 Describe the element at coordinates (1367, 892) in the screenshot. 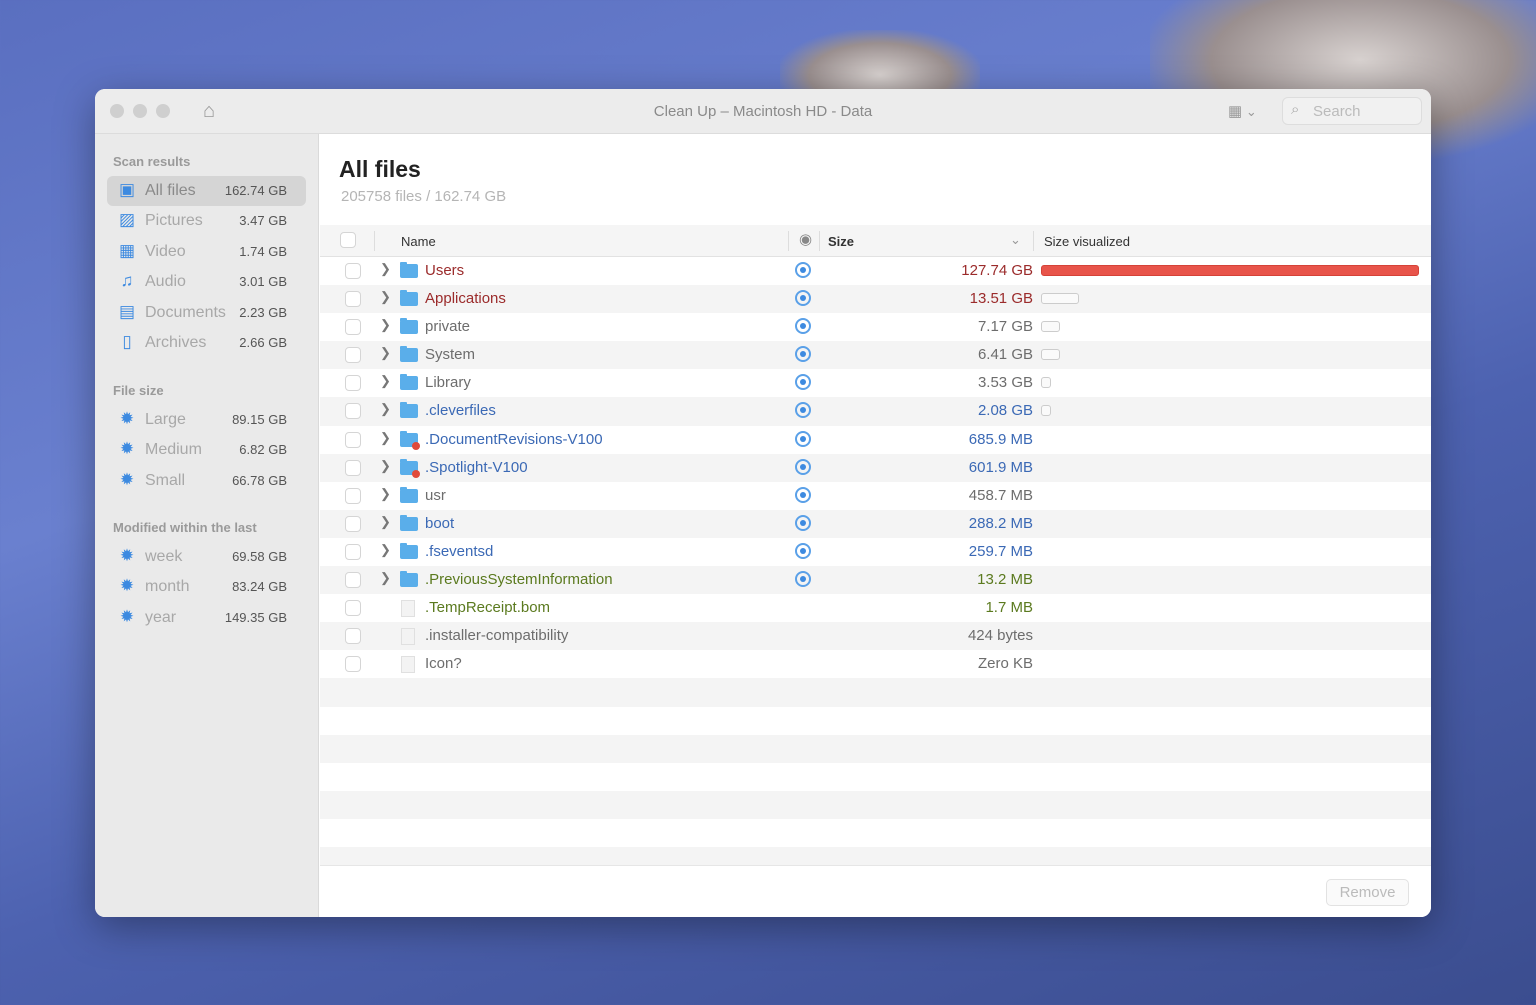

I see `remove-button: Remove` at that location.